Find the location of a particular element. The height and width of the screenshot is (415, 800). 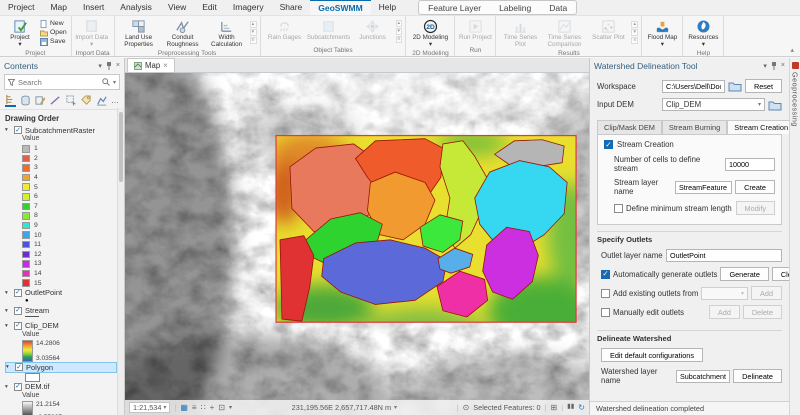

add-outlet-button: Add is located at coordinates (724, 312).